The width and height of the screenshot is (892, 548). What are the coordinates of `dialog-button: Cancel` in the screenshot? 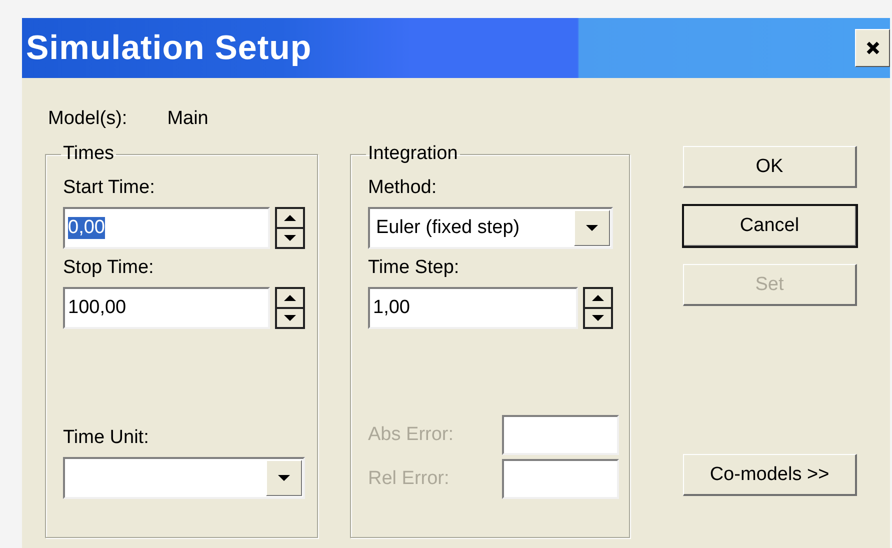 It's located at (770, 226).